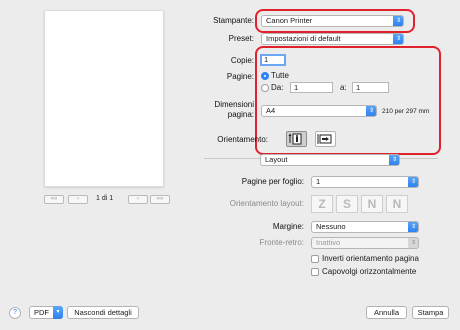  Describe the element at coordinates (281, 242) in the screenshot. I see `two-sided-label: Fronte-retro:` at that location.